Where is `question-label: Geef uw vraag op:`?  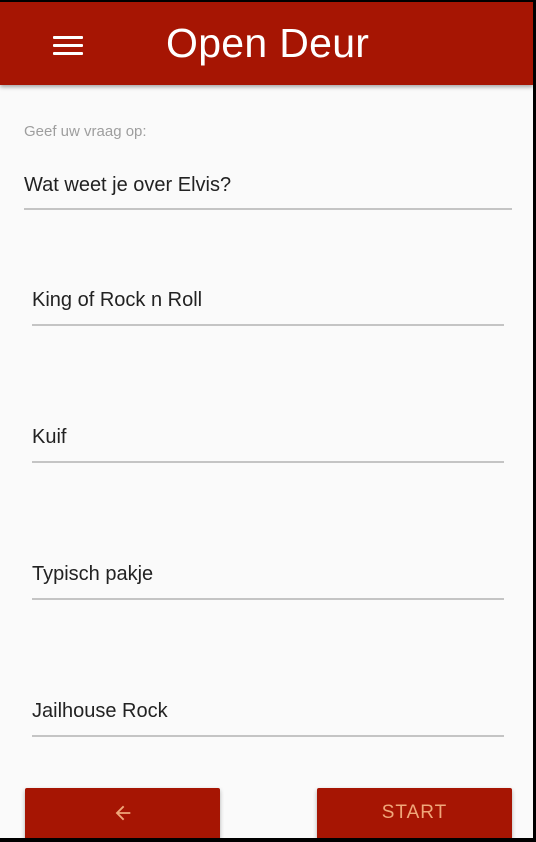
question-label: Geef uw vraag op: is located at coordinates (85, 131).